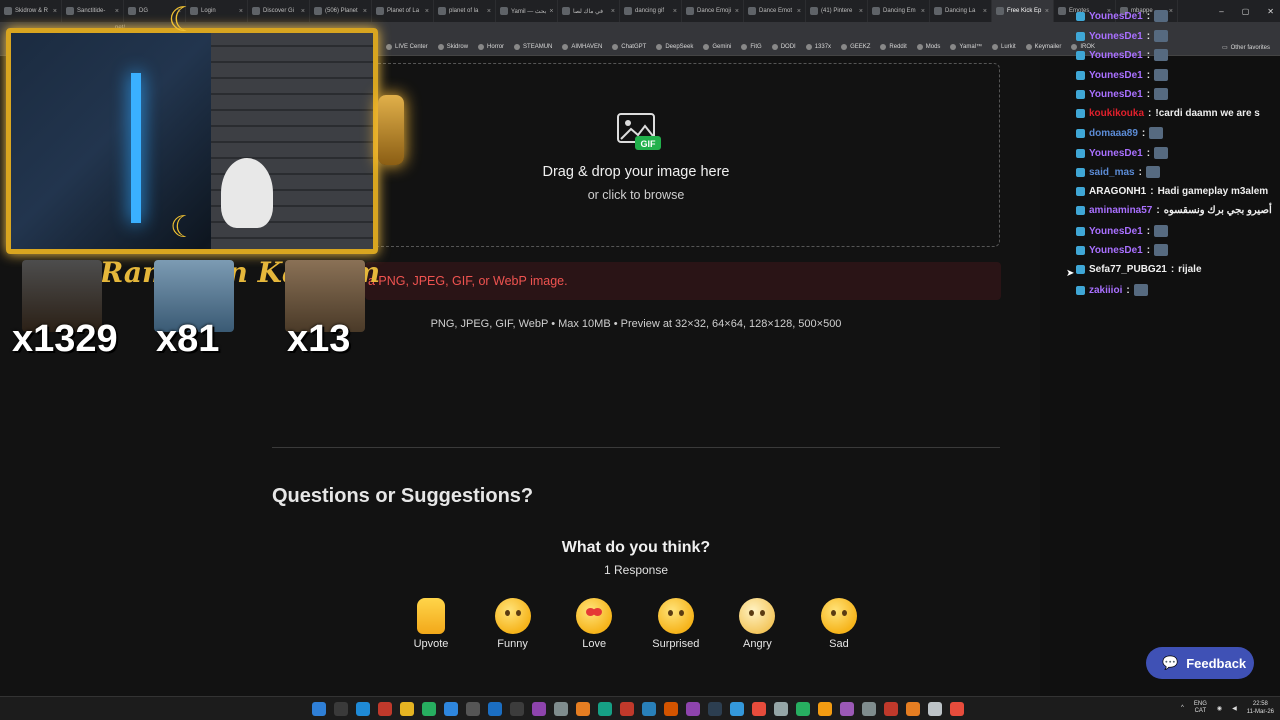 Image resolution: width=1280 pixels, height=720 pixels. What do you see at coordinates (1200, 663) in the screenshot?
I see `feedback-button: 💬 Feedback` at bounding box center [1200, 663].